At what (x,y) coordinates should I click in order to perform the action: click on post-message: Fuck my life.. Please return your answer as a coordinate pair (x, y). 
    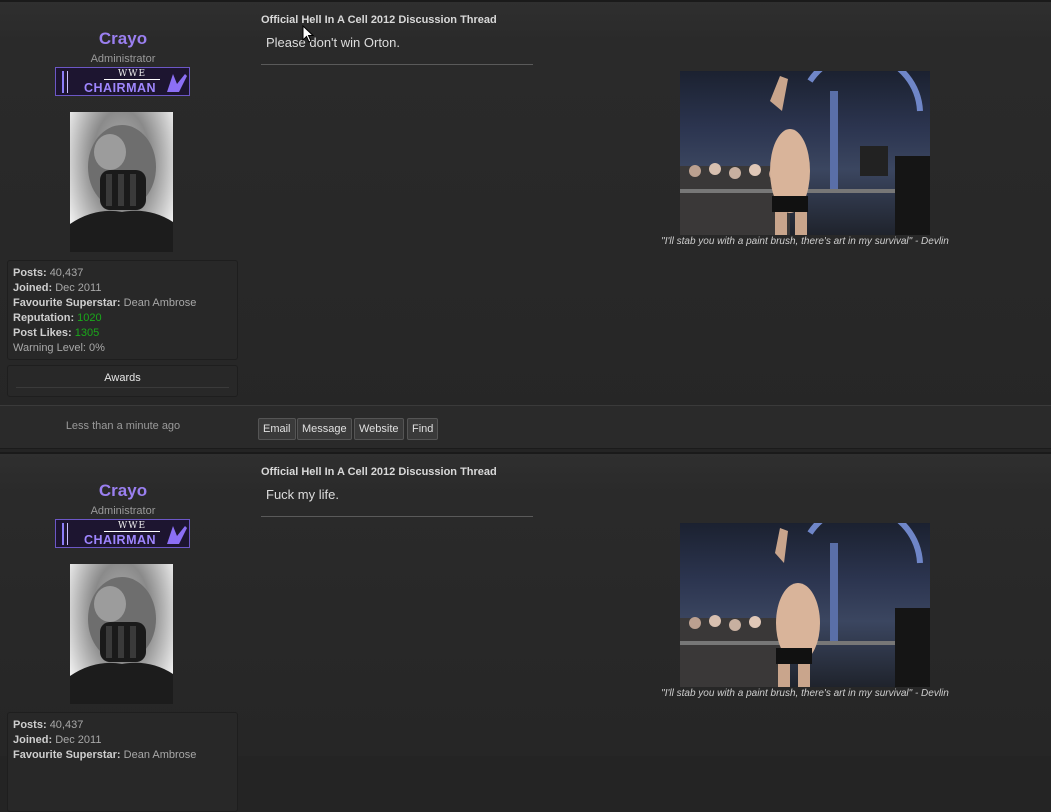
    Looking at the image, I should click on (302, 494).